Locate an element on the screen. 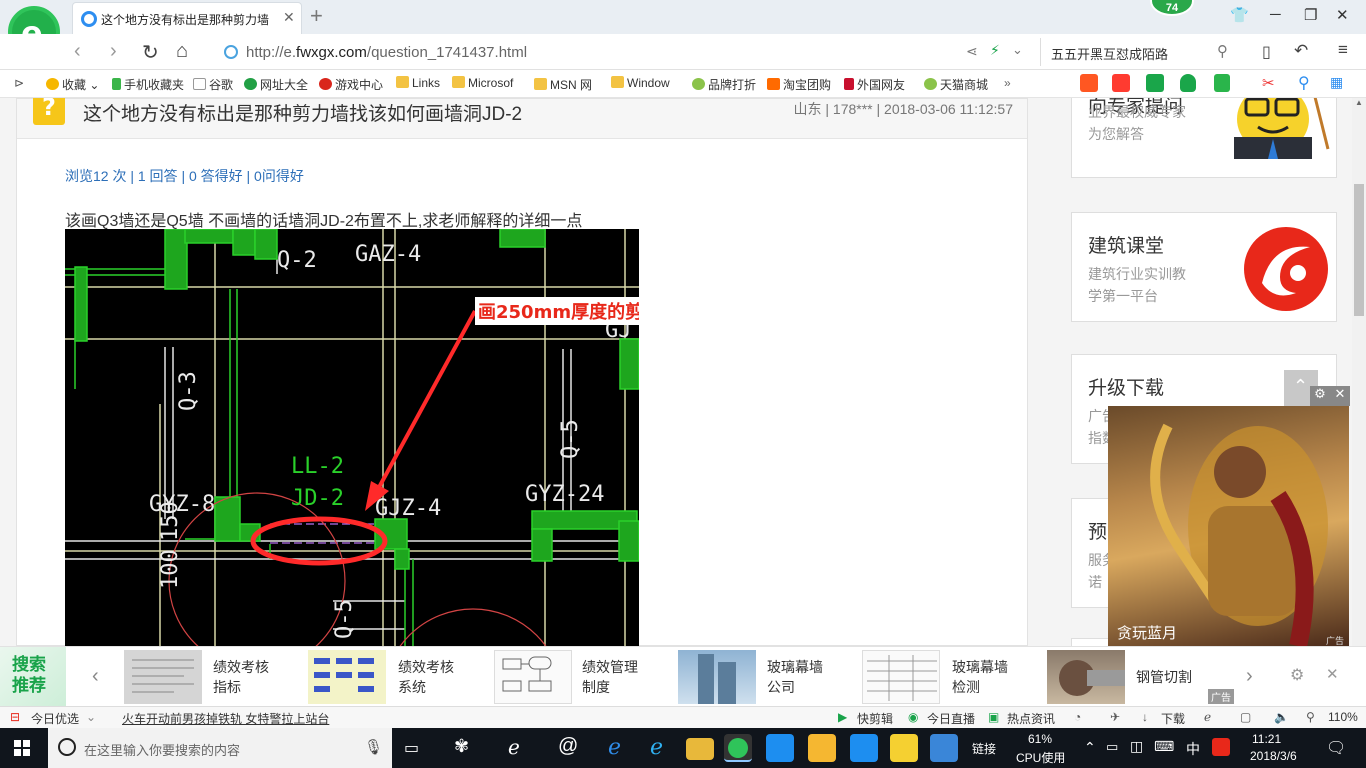 The image size is (1366, 768). fan-app-icon: ✾ is located at coordinates (461, 746).